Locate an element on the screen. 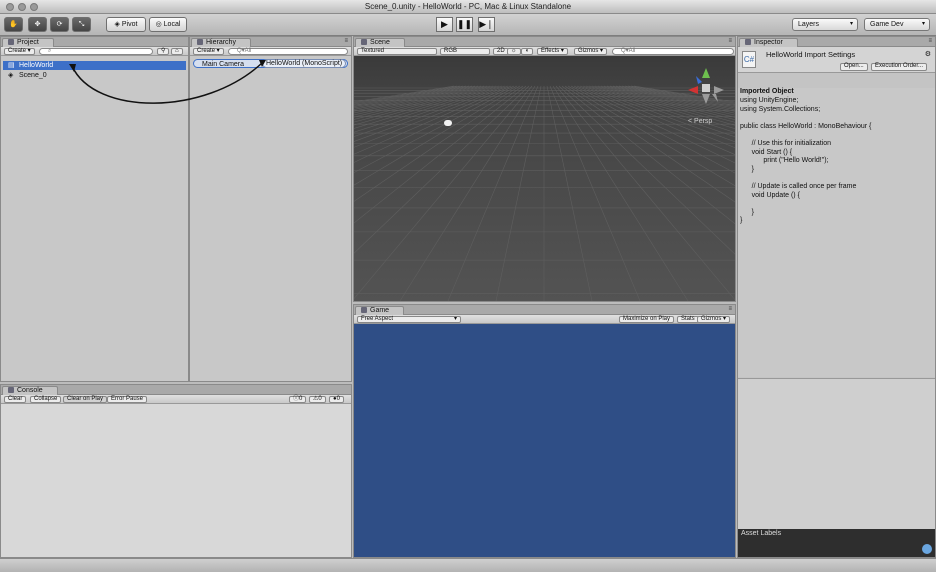 This screenshot has width=936, height=572. console-clear-button: Clear is located at coordinates (15, 399).